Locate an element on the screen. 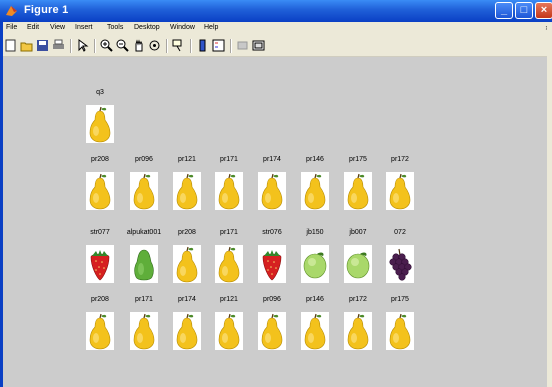 Image resolution: width=552 pixels, height=387 pixels. image-label: pr172 is located at coordinates (400, 159).